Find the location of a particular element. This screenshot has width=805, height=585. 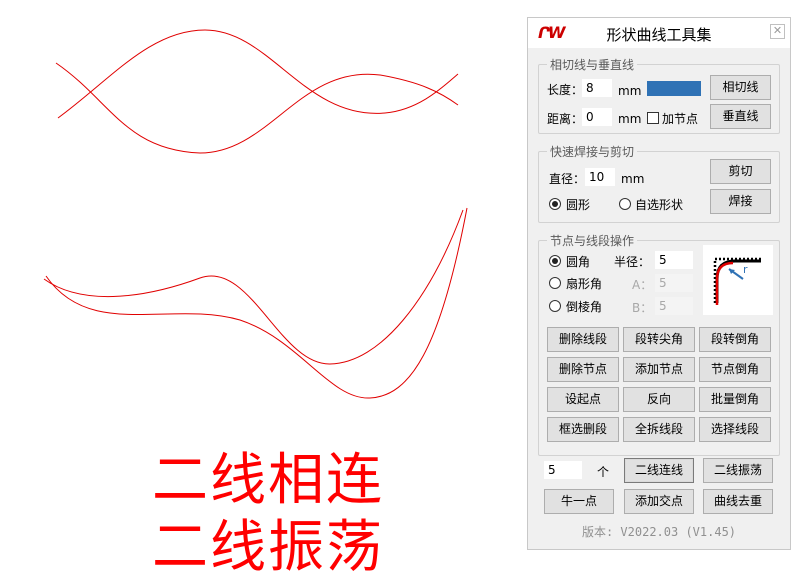

tangent-button: 相切线 is located at coordinates (740, 87).